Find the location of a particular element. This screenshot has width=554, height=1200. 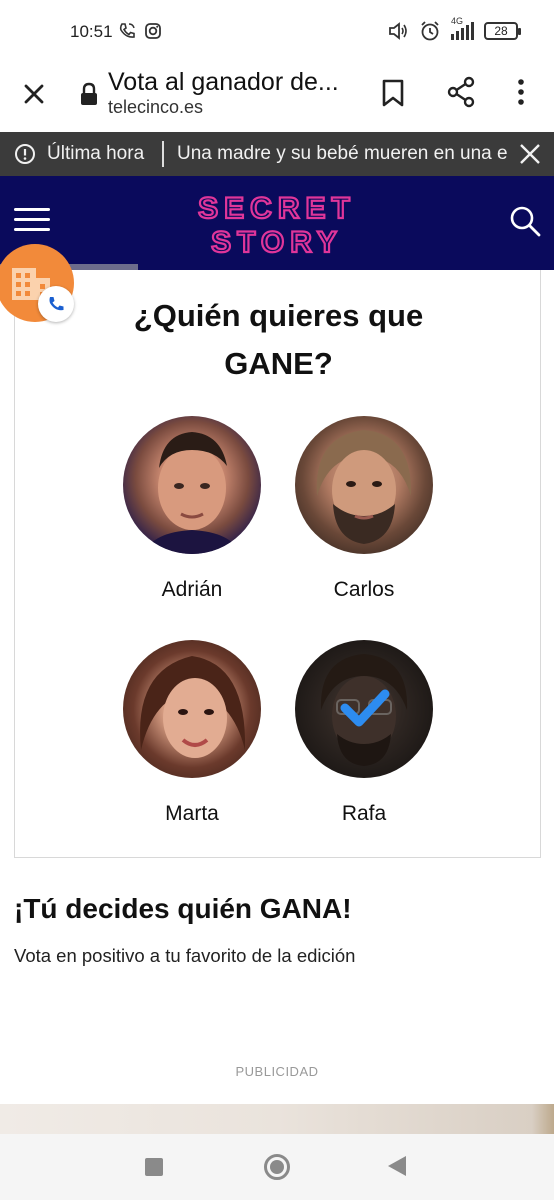

page-domain: telecinco.es is located at coordinates (155, 107).